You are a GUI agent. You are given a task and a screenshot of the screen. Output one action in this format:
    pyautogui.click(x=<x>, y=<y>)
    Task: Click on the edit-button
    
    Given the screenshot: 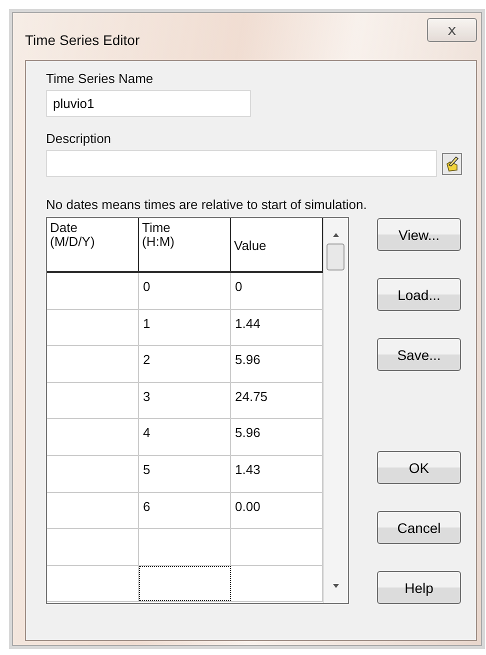 What is the action you would take?
    pyautogui.click(x=452, y=163)
    